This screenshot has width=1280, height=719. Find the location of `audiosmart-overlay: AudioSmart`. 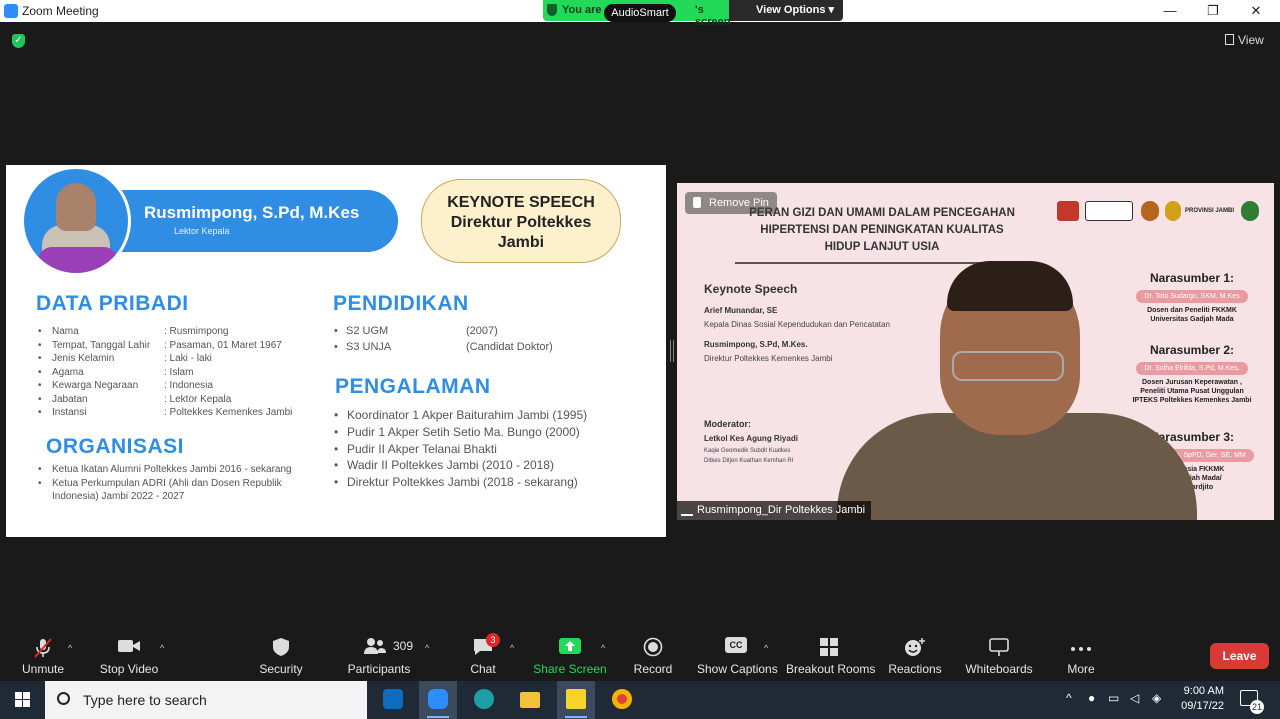

audiosmart-overlay: AudioSmart is located at coordinates (640, 13).